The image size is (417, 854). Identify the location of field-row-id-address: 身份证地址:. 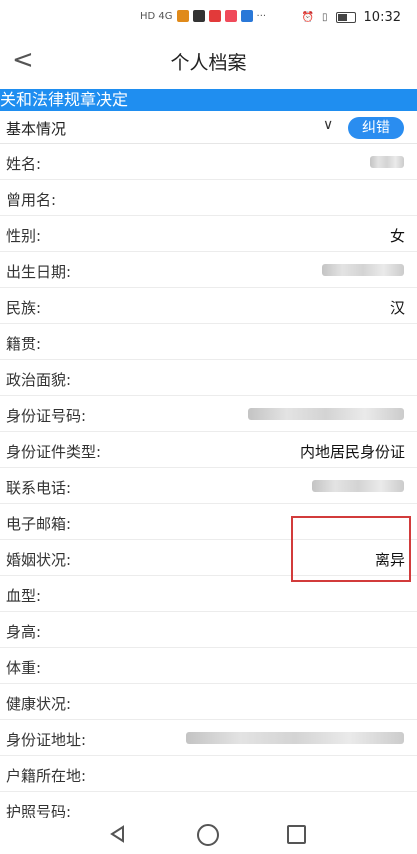
(208, 738).